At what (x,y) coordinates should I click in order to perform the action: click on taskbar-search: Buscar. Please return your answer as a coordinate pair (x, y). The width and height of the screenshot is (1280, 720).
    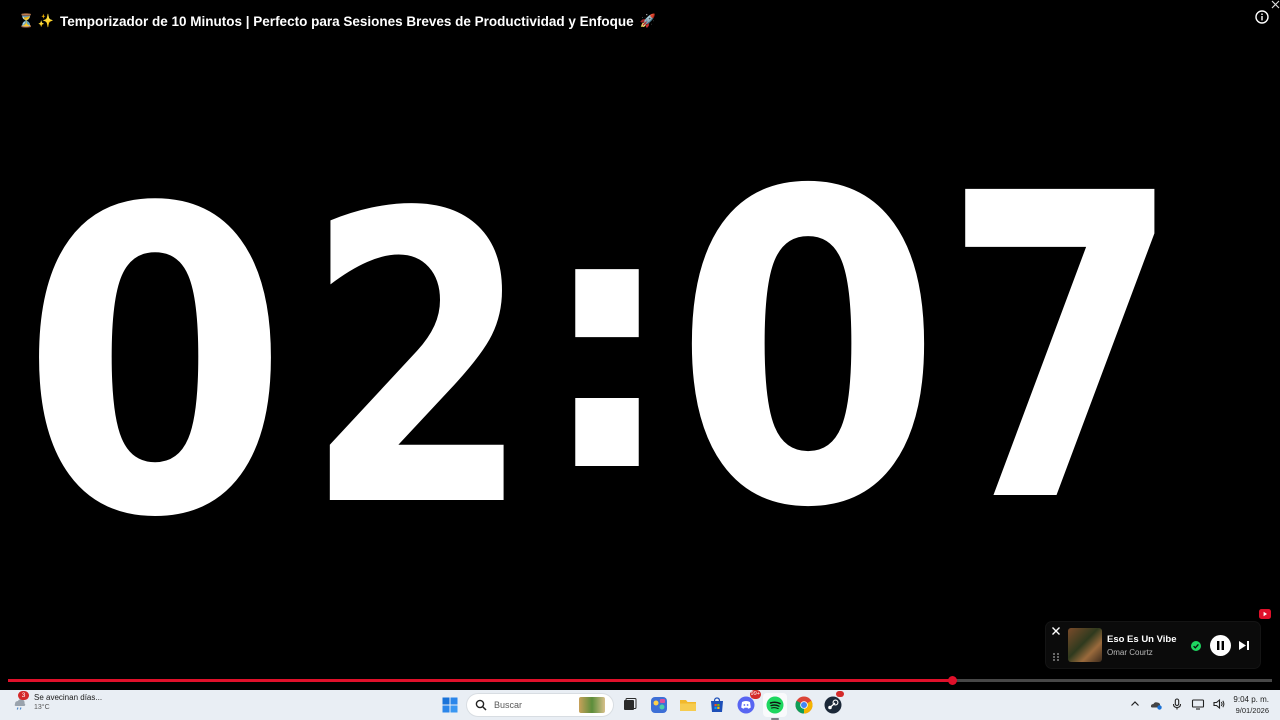
    Looking at the image, I should click on (540, 705).